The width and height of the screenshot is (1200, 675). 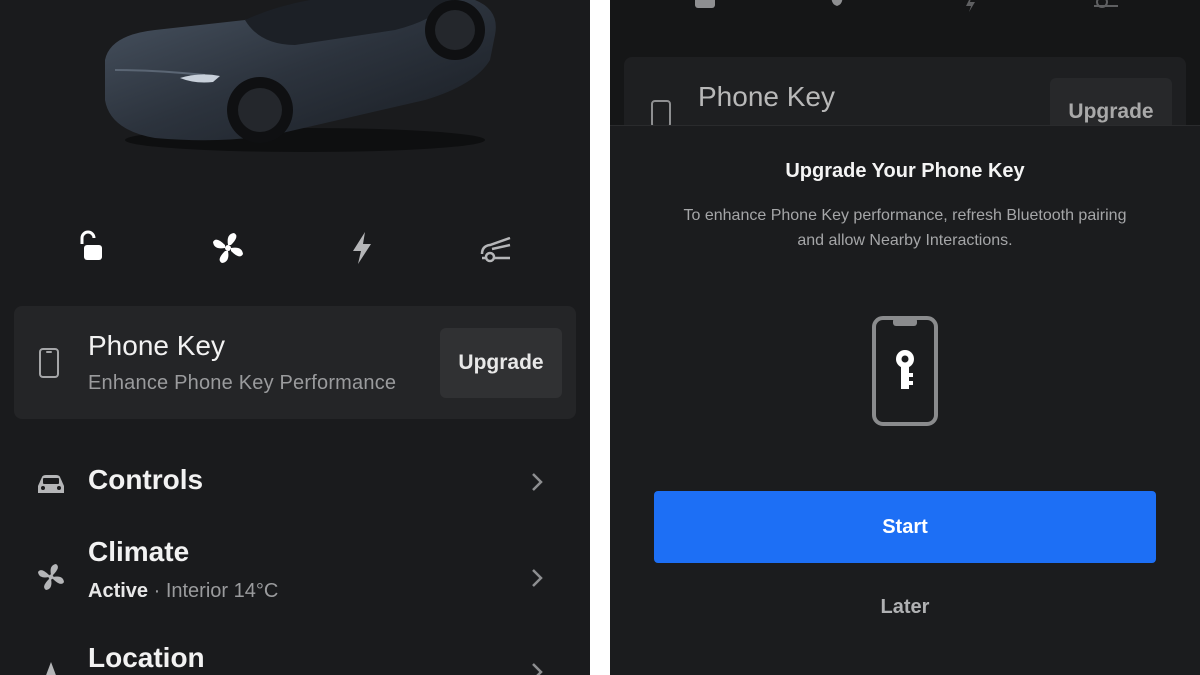 I want to click on location-arrow-icon, so click(x=51, y=668).